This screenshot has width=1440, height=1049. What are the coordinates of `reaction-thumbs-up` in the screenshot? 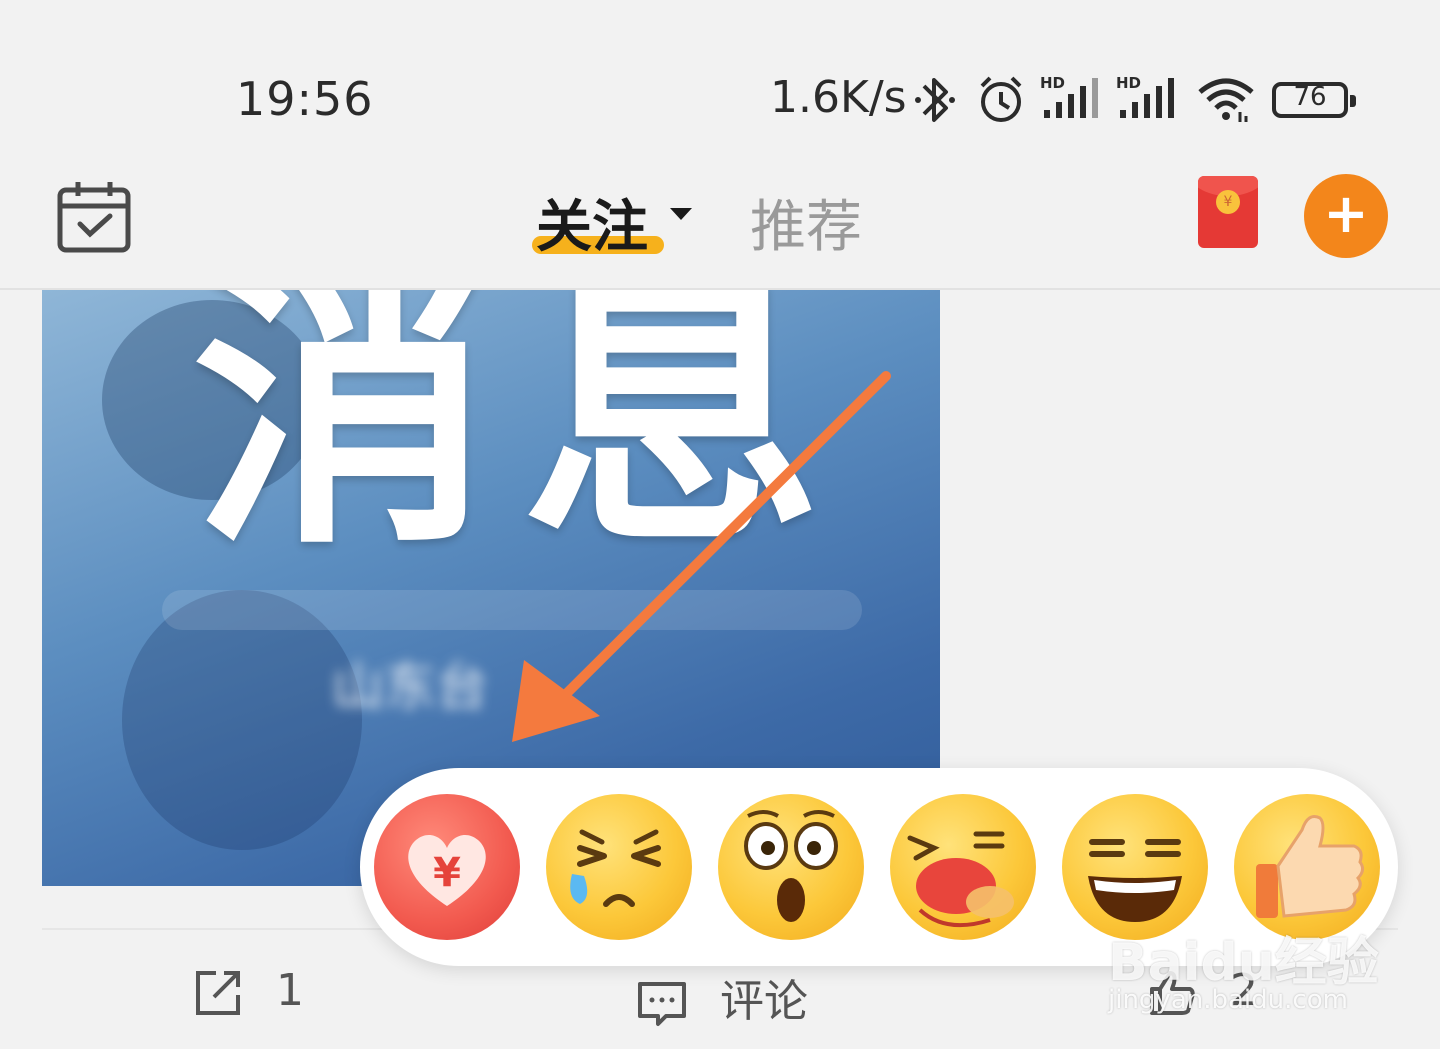 It's located at (1307, 867).